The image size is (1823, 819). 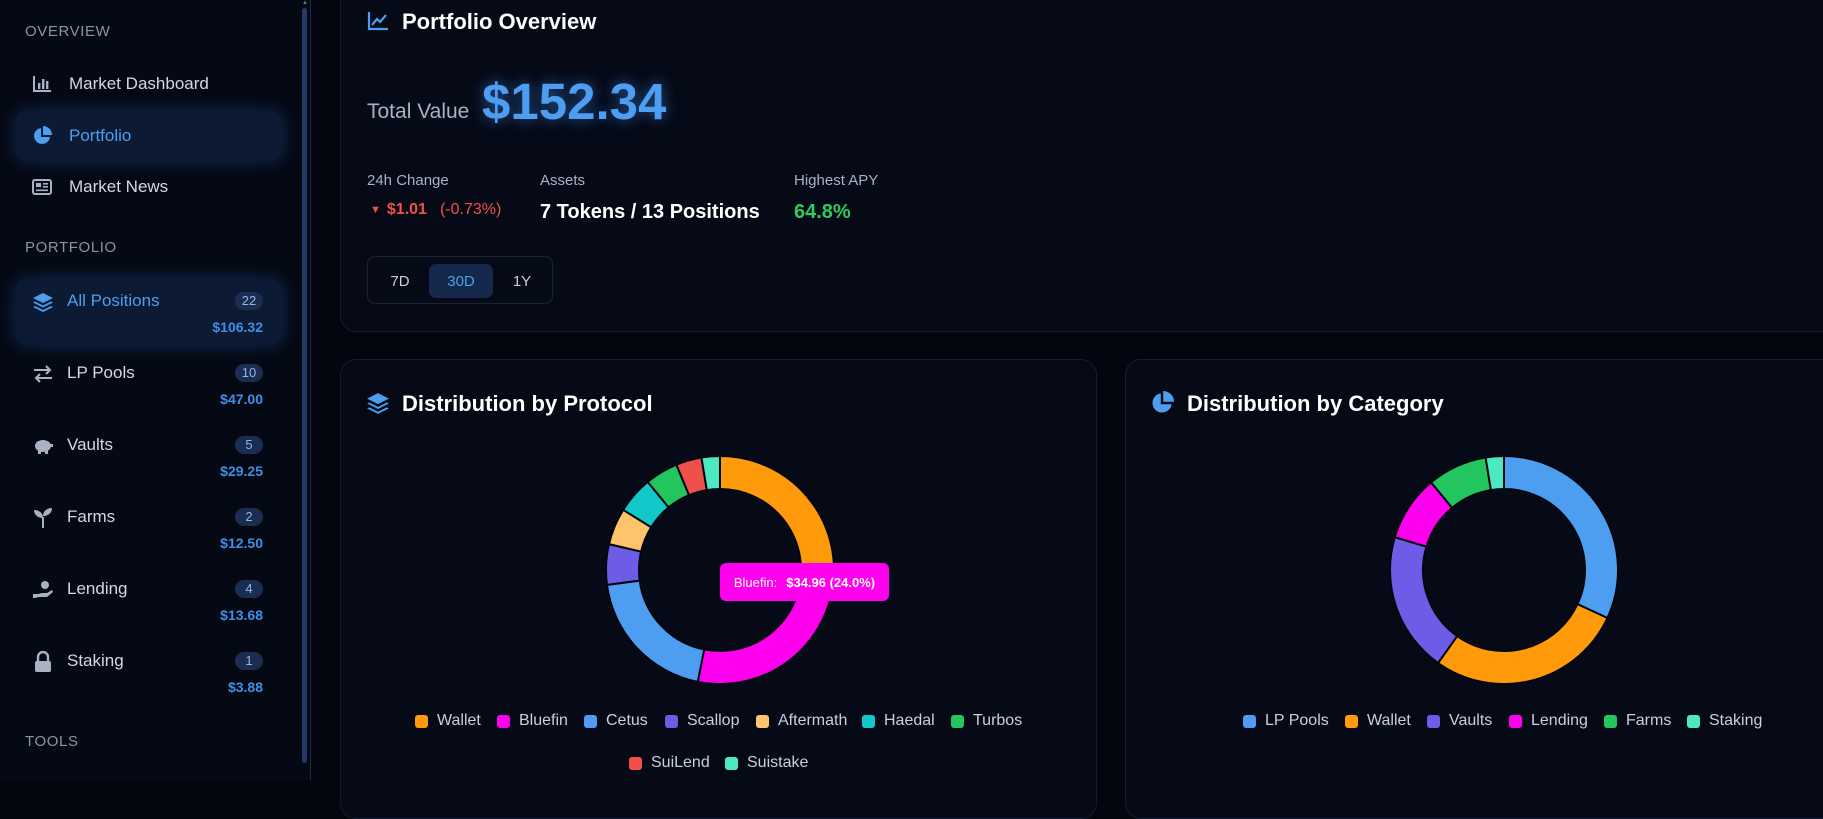 I want to click on scrollbar-up-arrow-icon: ▲, so click(x=305, y=3).